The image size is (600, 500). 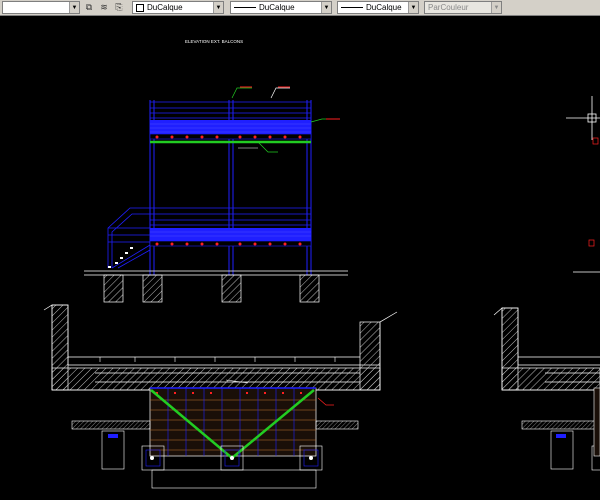 I want to click on lineweight-dropdown: DuCalque ▼, so click(x=378, y=7).